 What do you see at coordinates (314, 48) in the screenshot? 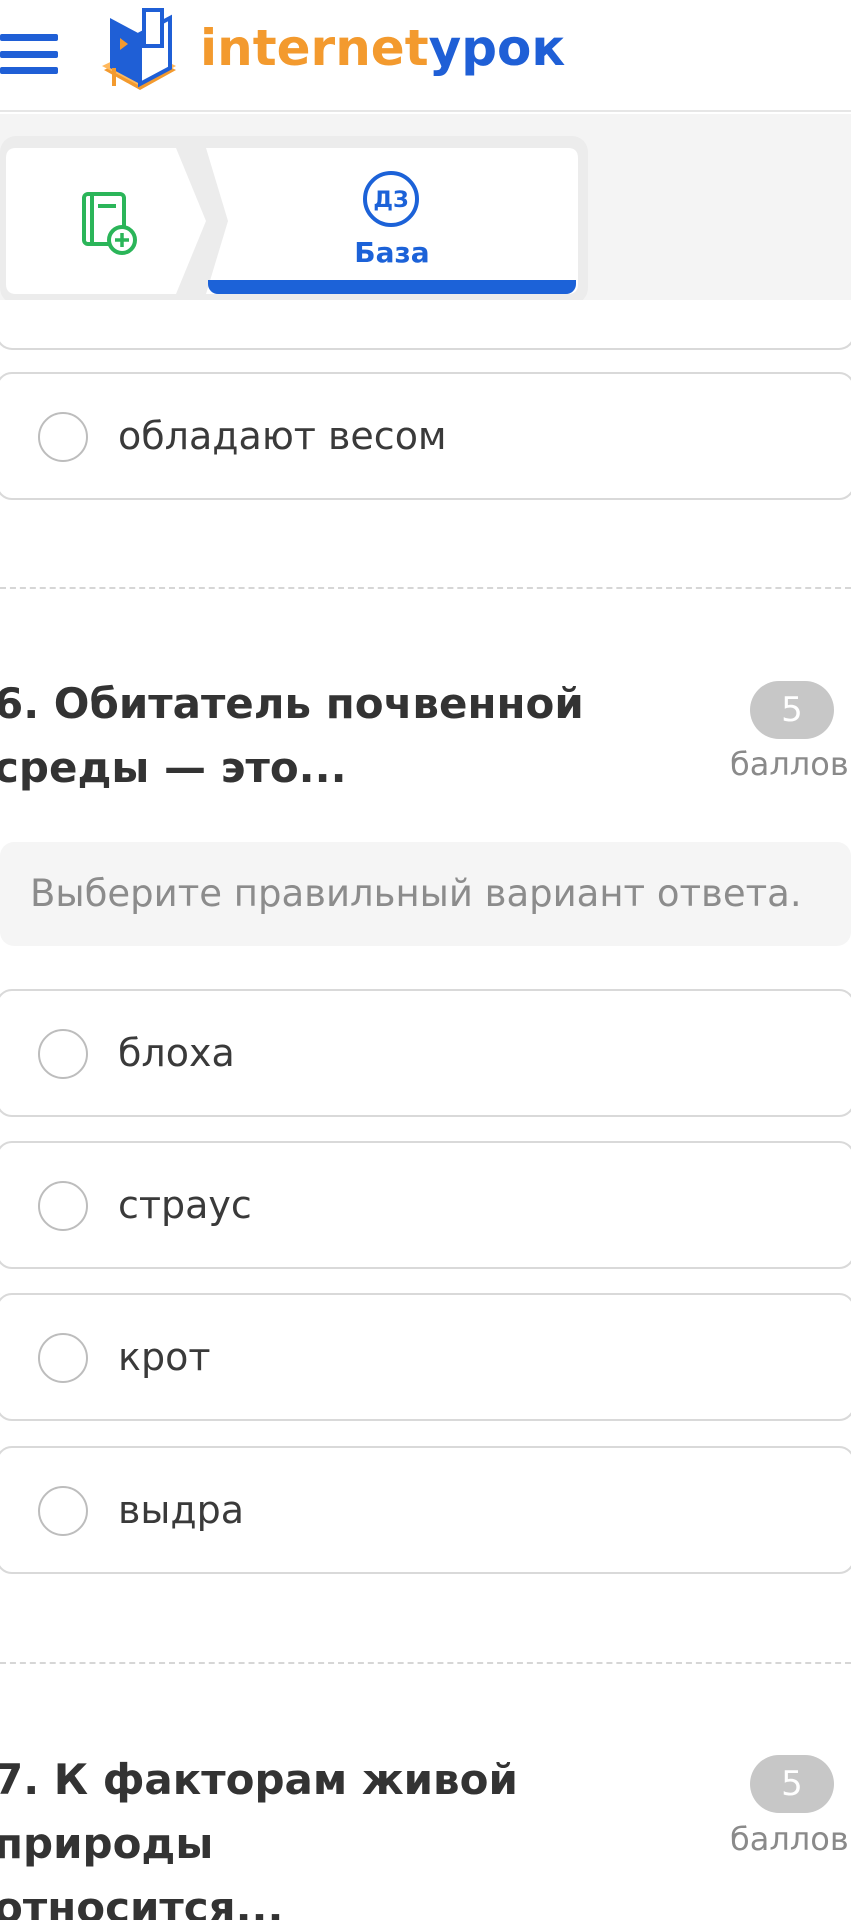
I see `logo-part-internet: internet` at bounding box center [314, 48].